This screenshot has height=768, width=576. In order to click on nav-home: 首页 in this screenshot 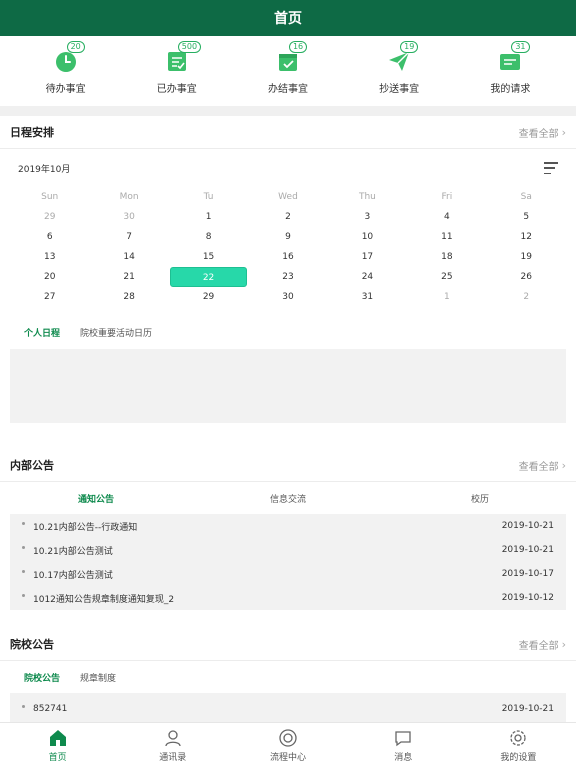, I will do `click(57, 745)`.